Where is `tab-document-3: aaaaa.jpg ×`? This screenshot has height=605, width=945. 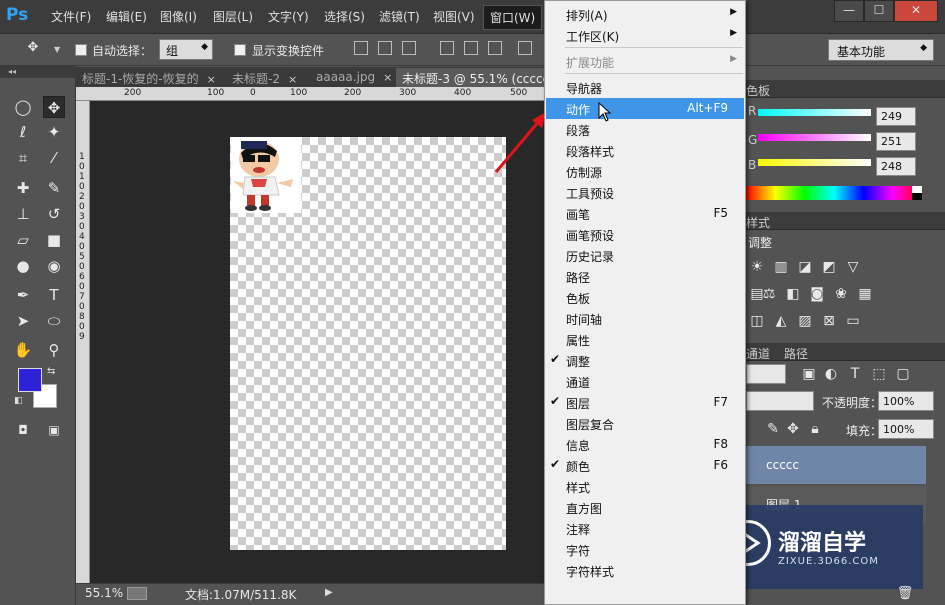 tab-document-3: aaaaa.jpg × is located at coordinates (354, 77).